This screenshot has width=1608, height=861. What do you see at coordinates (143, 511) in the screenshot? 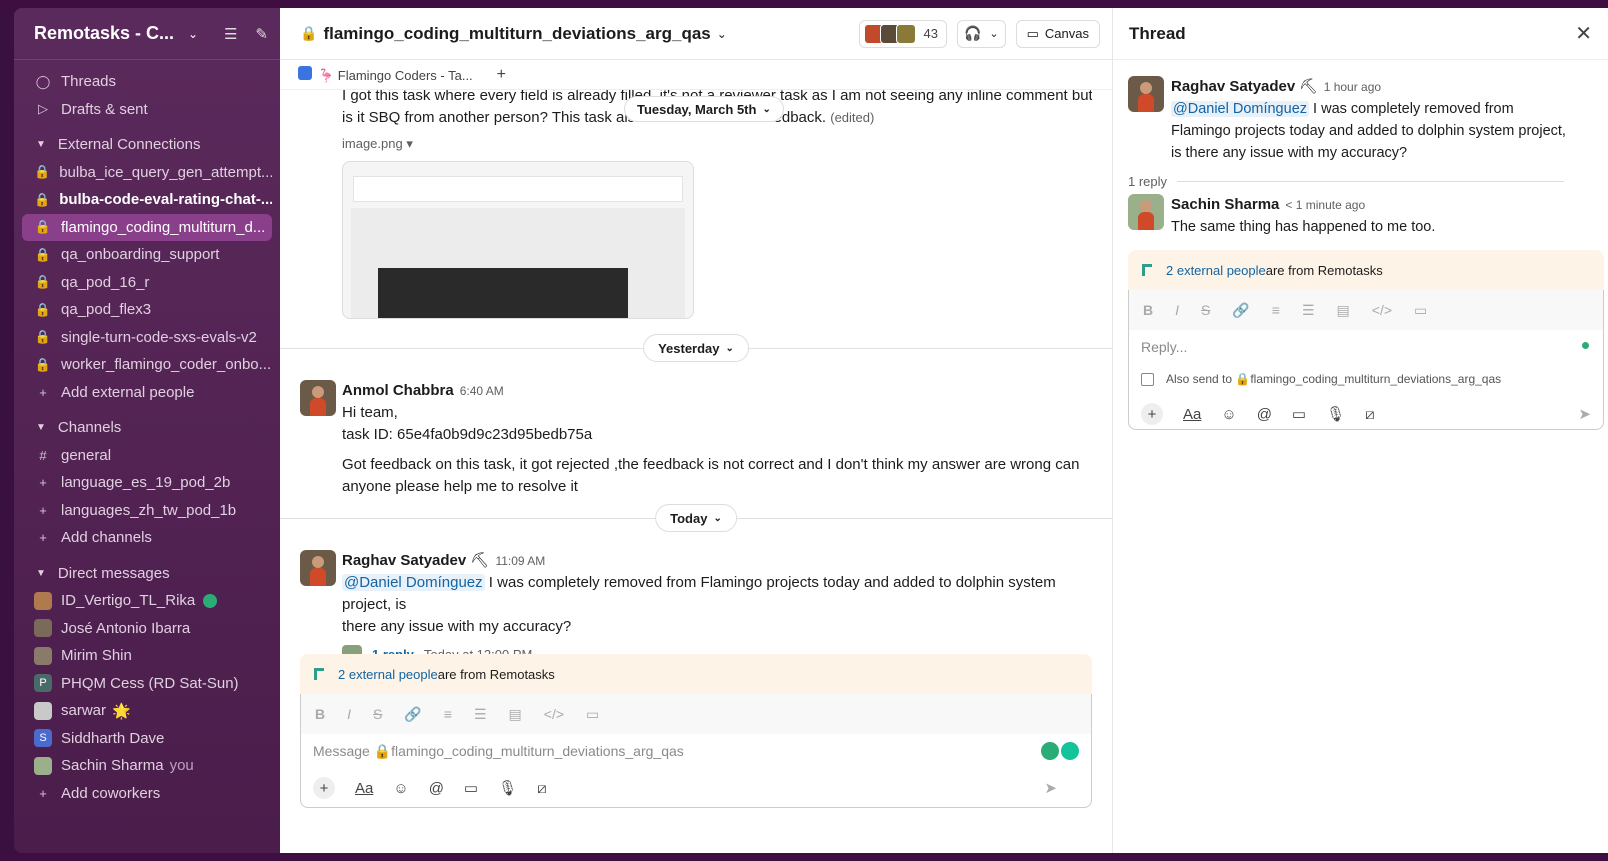
I see `channel-item: + languages_zh_tw_pod_1b` at bounding box center [143, 511].